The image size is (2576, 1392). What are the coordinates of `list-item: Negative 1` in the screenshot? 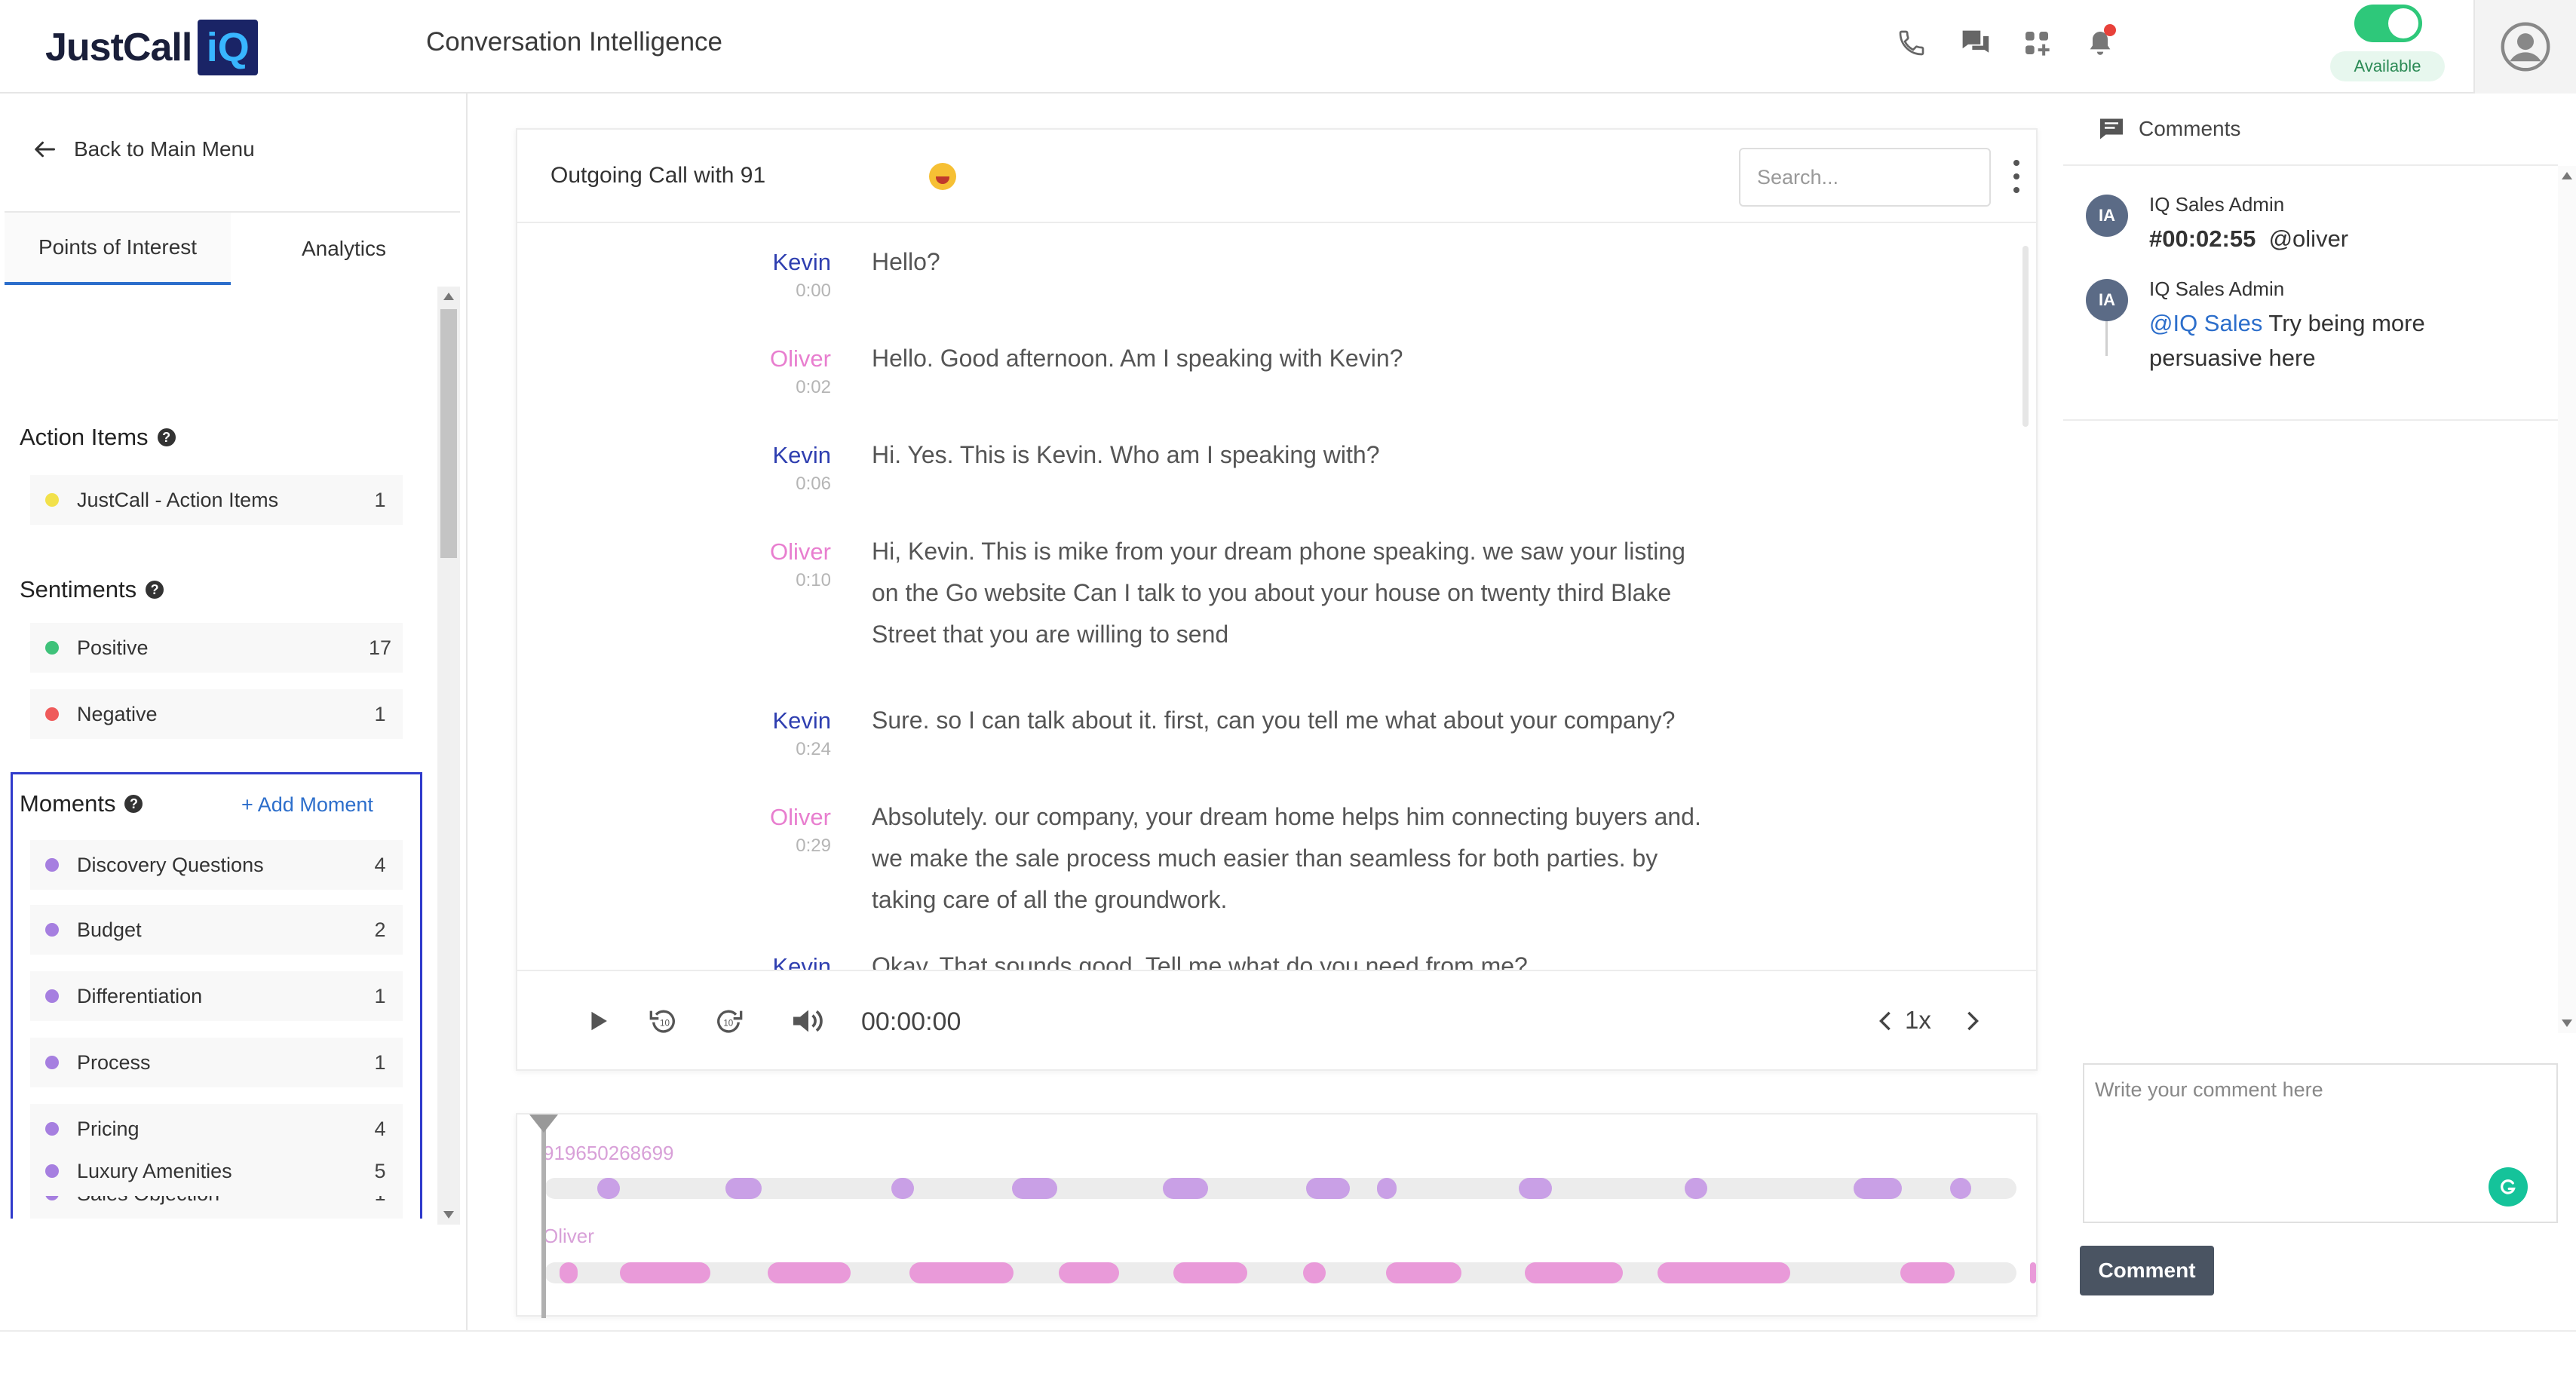 It's located at (216, 714).